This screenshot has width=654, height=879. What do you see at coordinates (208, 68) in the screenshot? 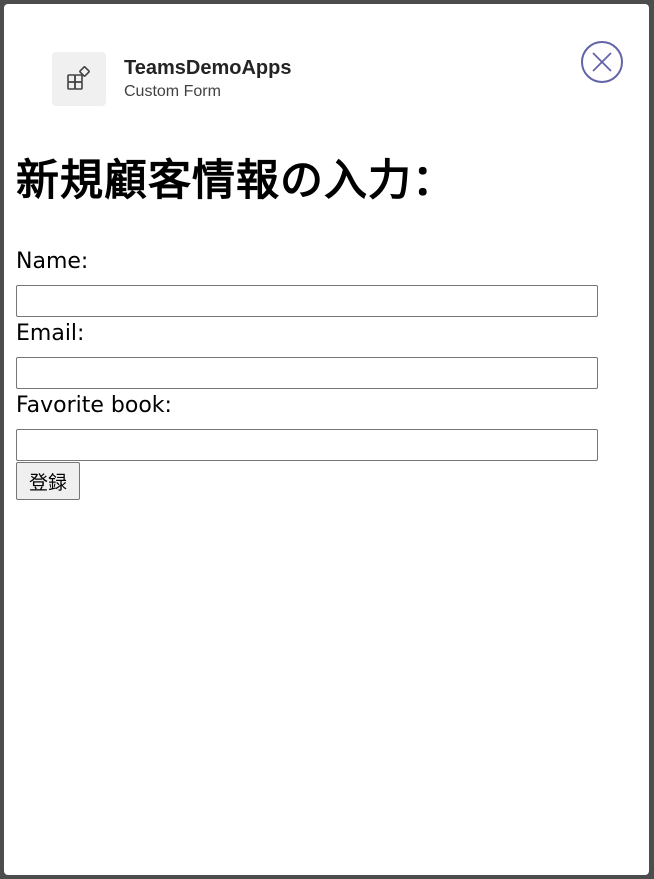
I see `app-name: TeamsDemoApps` at bounding box center [208, 68].